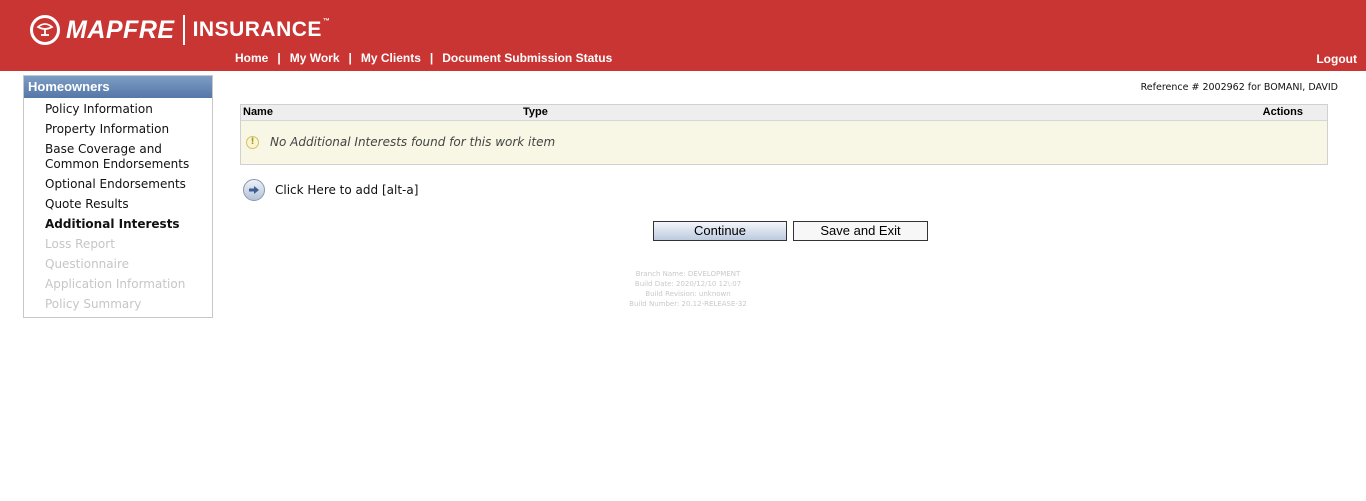 This screenshot has width=1366, height=501. I want to click on build-branch-name: Branch Name: DEVELOPMENT, so click(688, 274).